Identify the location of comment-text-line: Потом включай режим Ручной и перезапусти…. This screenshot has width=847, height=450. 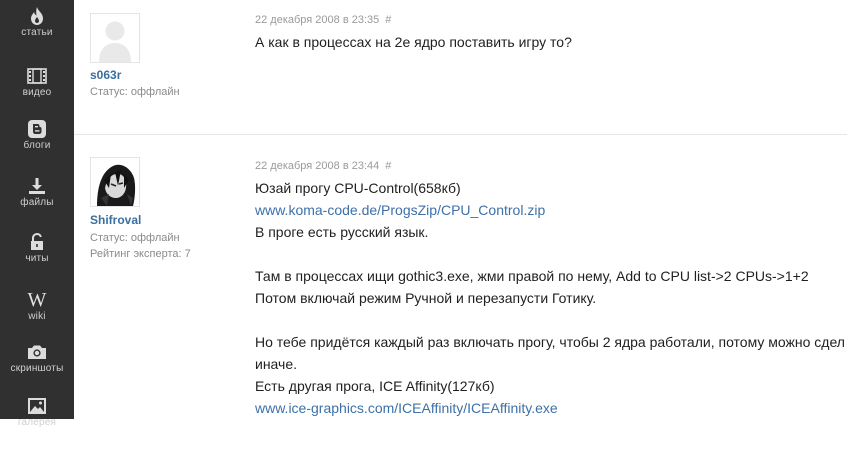
(426, 298).